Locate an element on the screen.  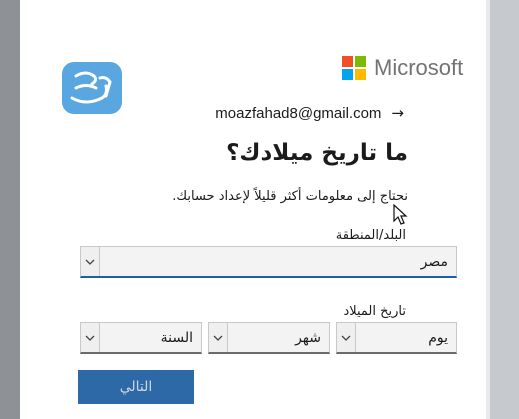
country-value: مصر is located at coordinates (434, 262).